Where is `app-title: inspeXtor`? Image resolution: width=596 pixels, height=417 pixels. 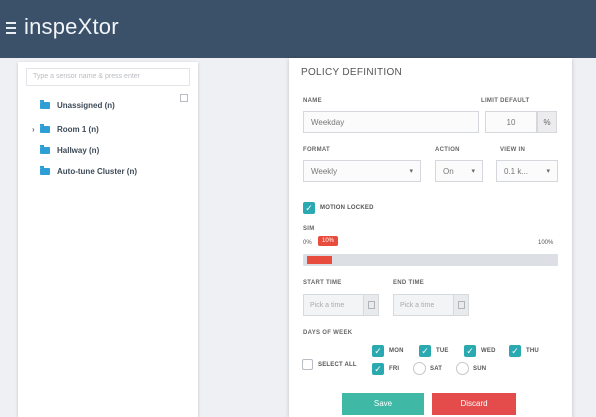 app-title: inspeXtor is located at coordinates (71, 26).